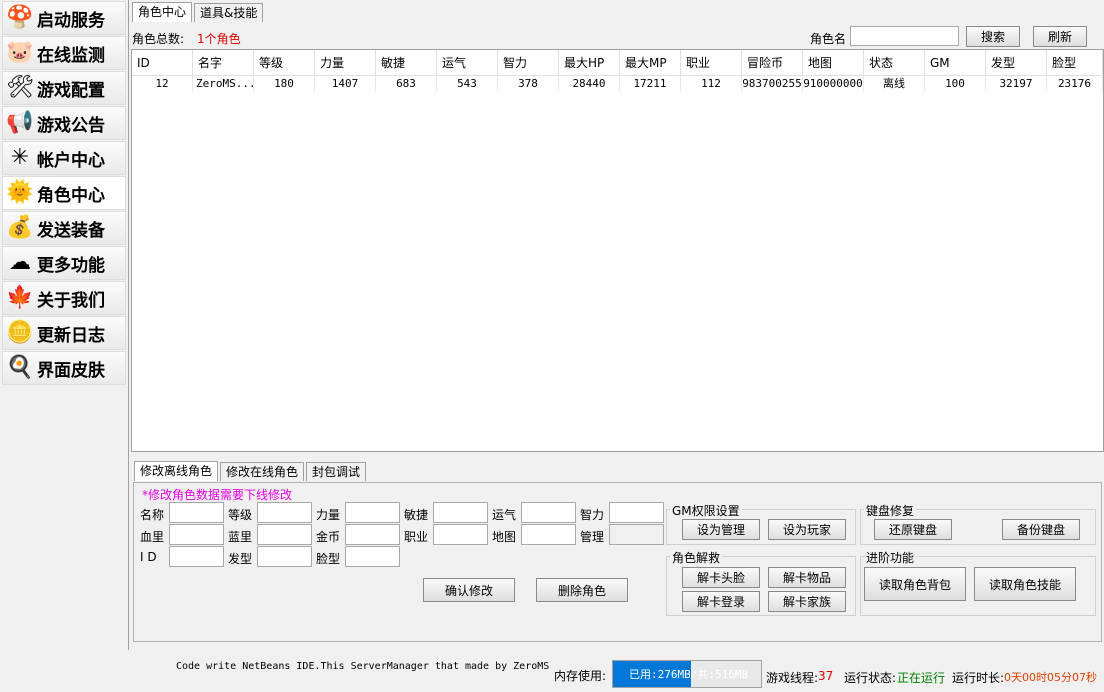  Describe the element at coordinates (528, 63) in the screenshot. I see `column-header: 智力` at that location.